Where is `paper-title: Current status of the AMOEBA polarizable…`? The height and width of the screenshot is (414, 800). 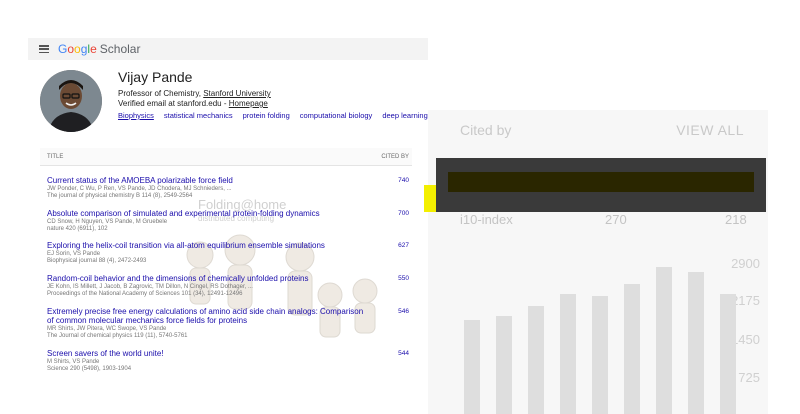
paper-title: Current status of the AMOEBA polarizable… is located at coordinates (207, 180).